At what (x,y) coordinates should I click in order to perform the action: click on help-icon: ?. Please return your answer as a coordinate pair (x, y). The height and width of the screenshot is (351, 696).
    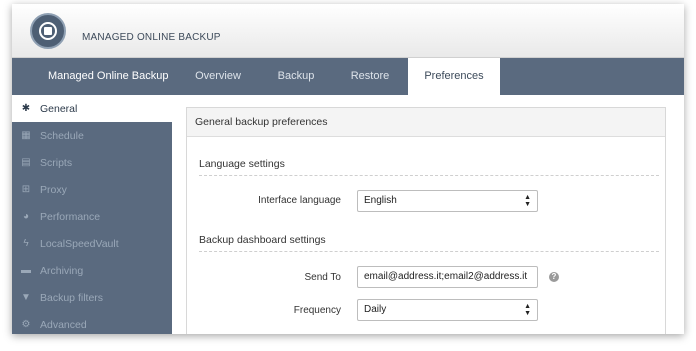
    Looking at the image, I should click on (554, 277).